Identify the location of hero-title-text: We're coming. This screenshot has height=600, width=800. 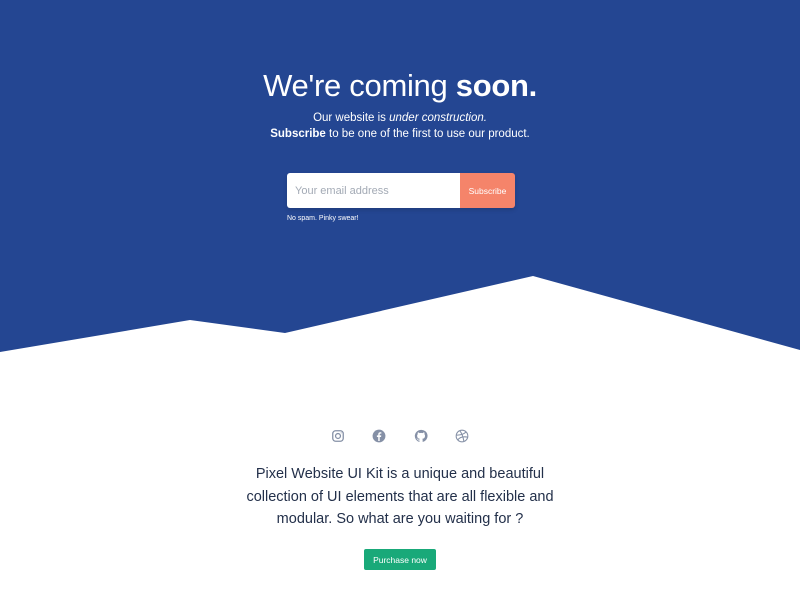
(359, 85).